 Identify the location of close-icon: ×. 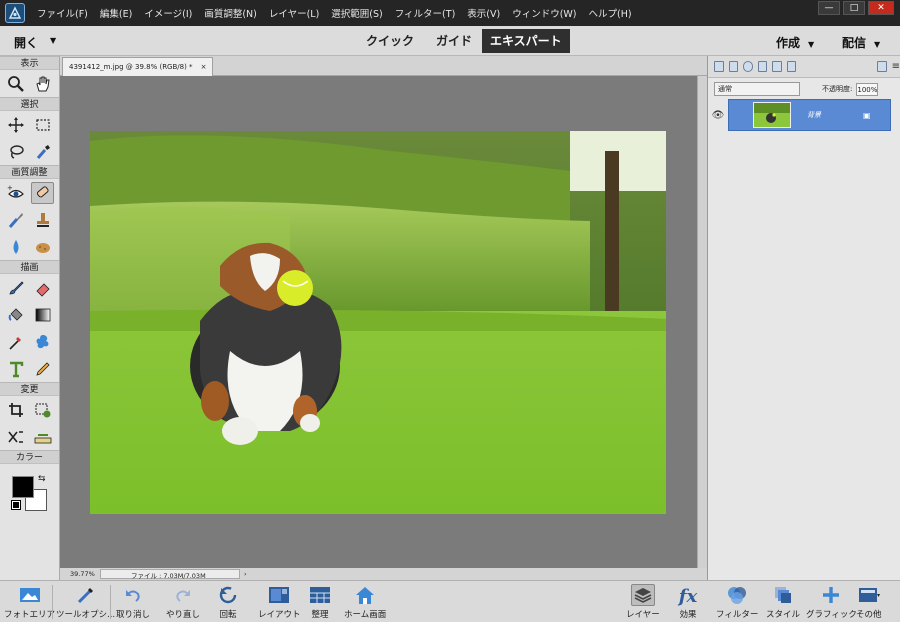
(204, 67).